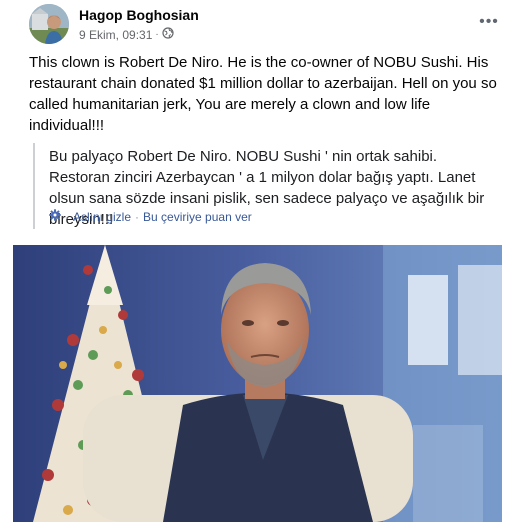 This screenshot has height=522, width=515. Describe the element at coordinates (269, 24) in the screenshot. I see `post-header: Hagop Boghosian 9 Ekim, 09:31 · •••` at that location.